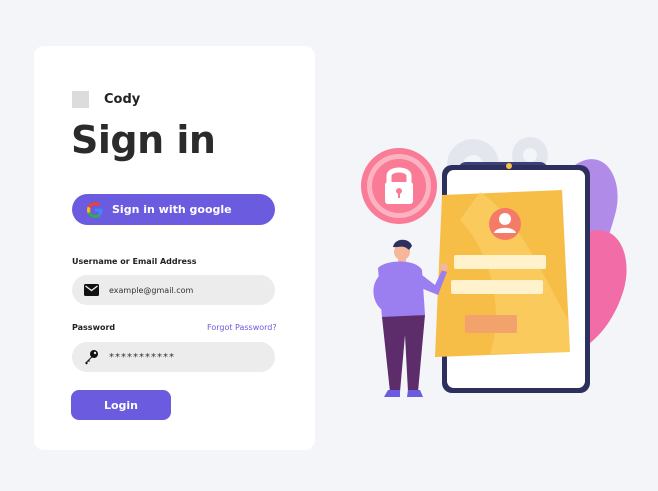 This screenshot has width=658, height=491. What do you see at coordinates (80, 99) in the screenshot?
I see `brand-logo` at bounding box center [80, 99].